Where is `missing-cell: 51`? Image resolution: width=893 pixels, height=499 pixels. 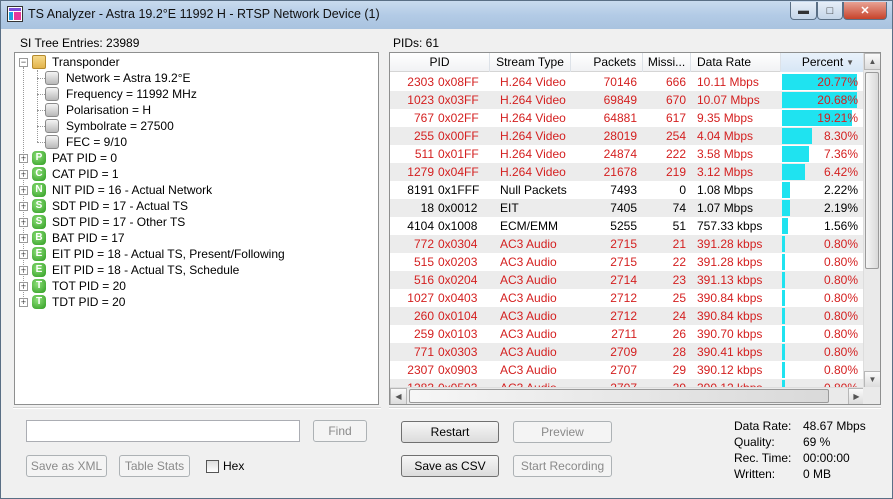
missing-cell: 51 is located at coordinates (679, 226).